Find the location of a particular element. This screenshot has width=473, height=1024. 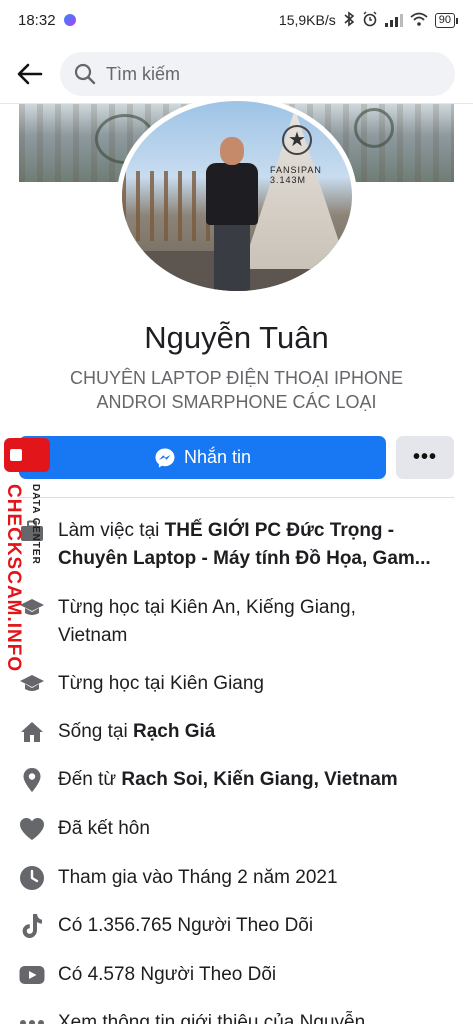

info-tiktok-text: Có 1.356.765 Người Theo Dõi is located at coordinates (186, 925).